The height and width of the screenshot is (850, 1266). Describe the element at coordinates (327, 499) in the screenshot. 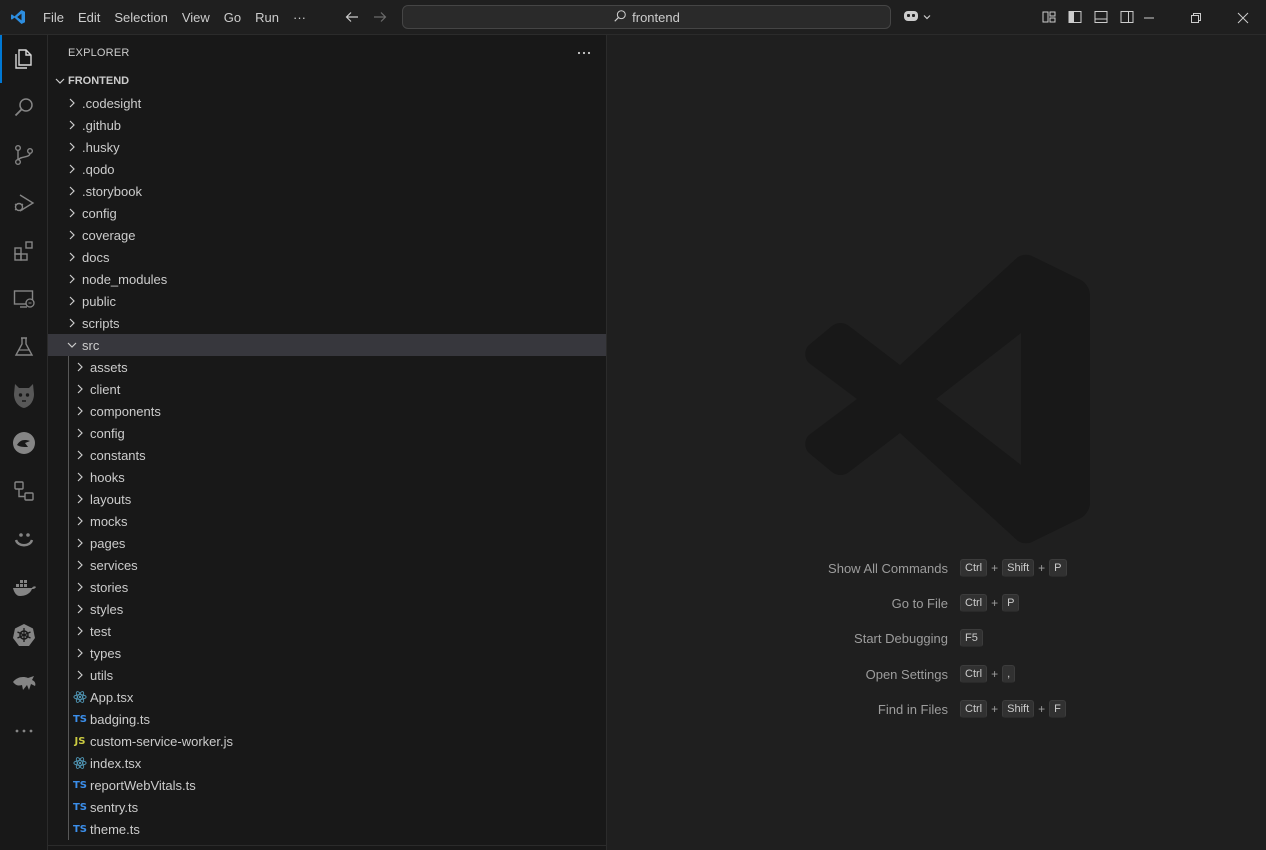

I see `tree-folder-layouts: layouts` at that location.